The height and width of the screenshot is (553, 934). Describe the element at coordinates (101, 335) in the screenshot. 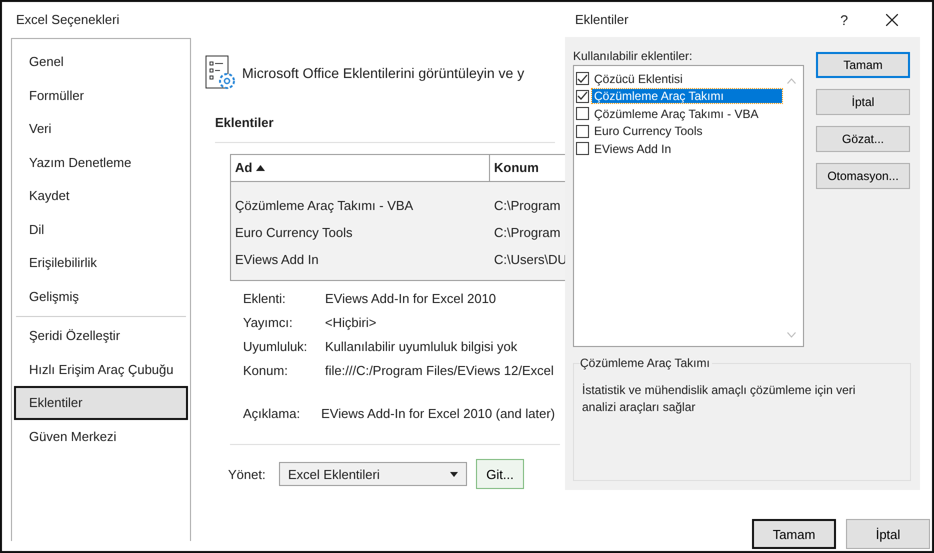

I see `sidebar-item: Şeridi Özelleştir` at that location.